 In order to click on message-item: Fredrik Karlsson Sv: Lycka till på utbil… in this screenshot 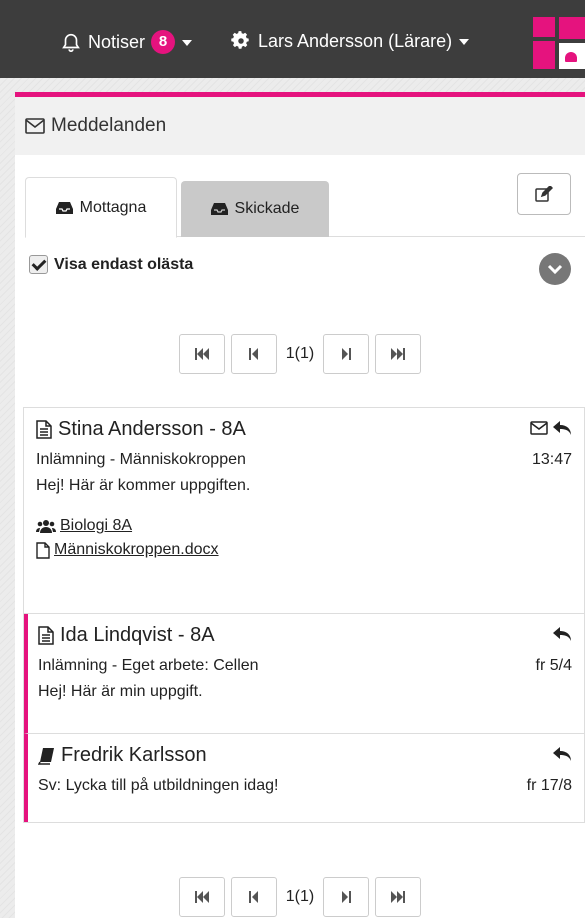, I will do `click(304, 778)`.